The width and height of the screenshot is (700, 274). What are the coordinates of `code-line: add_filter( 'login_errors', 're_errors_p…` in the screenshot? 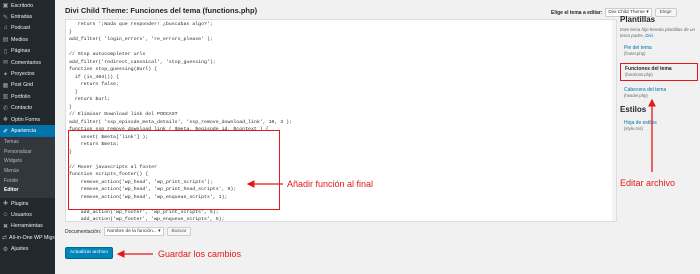 It's located at (141, 39).